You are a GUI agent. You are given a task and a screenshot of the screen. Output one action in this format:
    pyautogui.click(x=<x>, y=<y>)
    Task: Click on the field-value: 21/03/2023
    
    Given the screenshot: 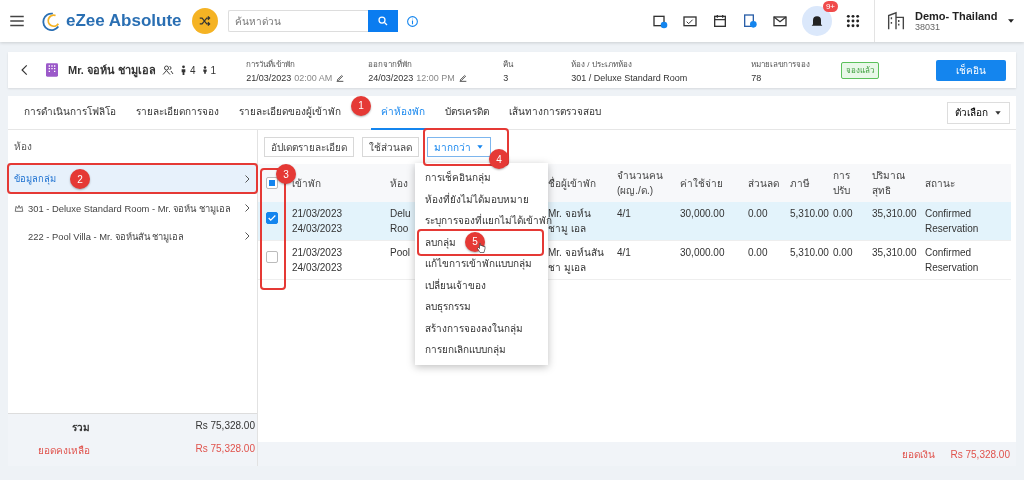 What is the action you would take?
    pyautogui.click(x=269, y=77)
    